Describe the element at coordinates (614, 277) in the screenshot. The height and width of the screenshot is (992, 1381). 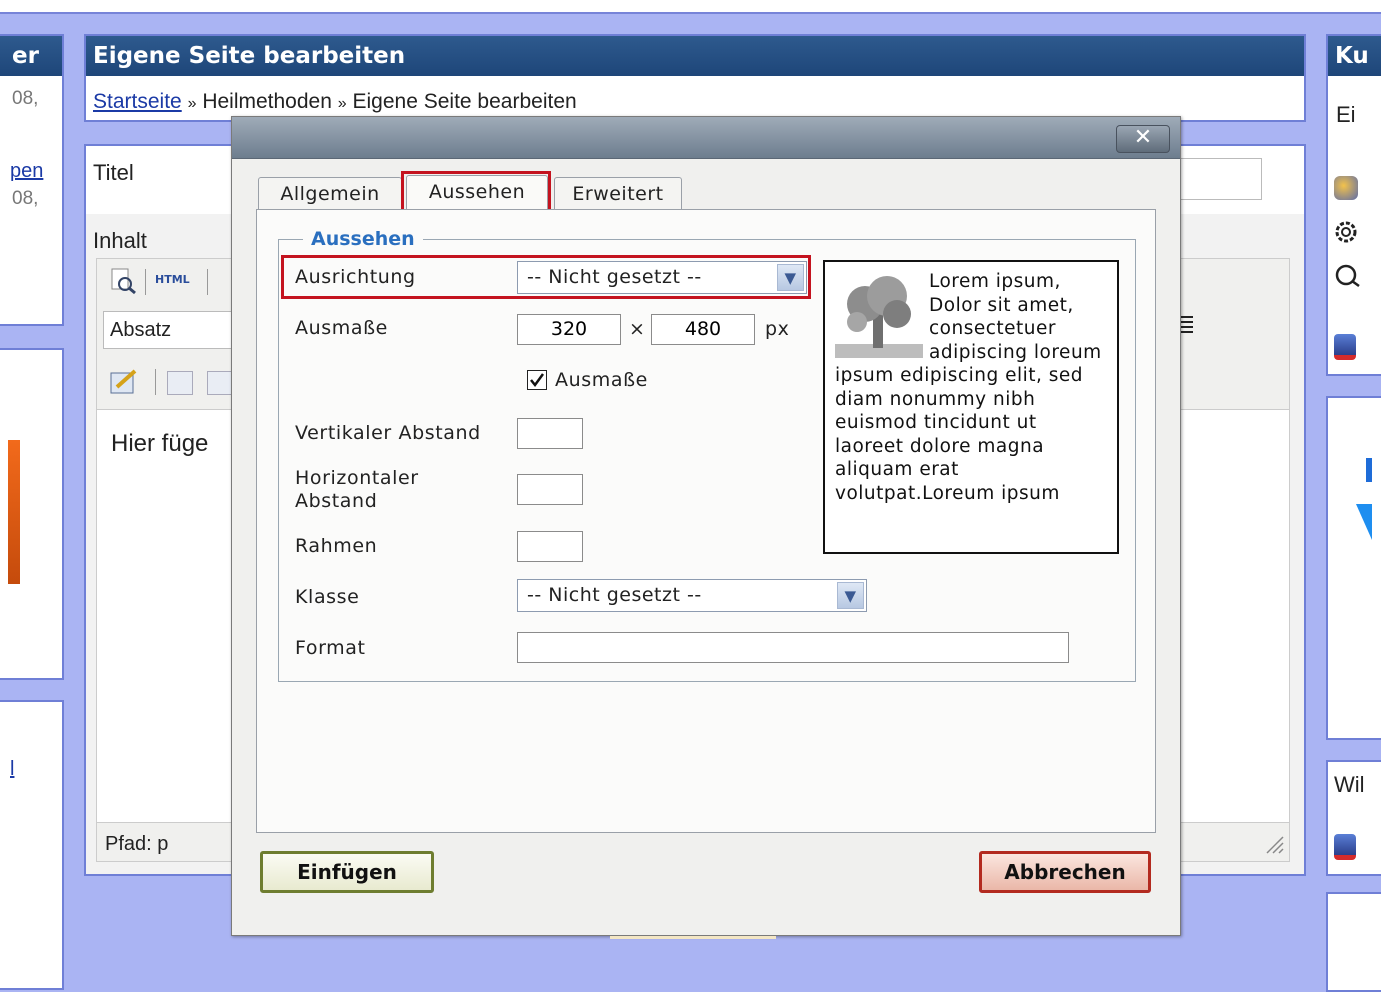
I see `alignment-select-value: -- Nicht gesetzt --` at that location.